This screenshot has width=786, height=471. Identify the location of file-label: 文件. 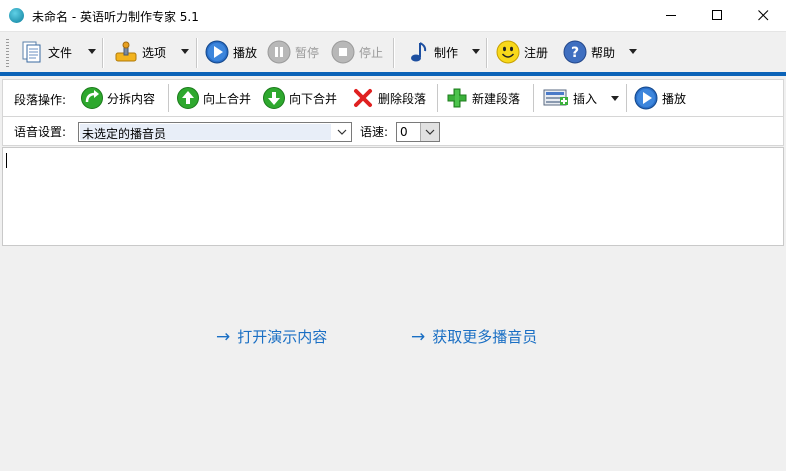
(60, 52).